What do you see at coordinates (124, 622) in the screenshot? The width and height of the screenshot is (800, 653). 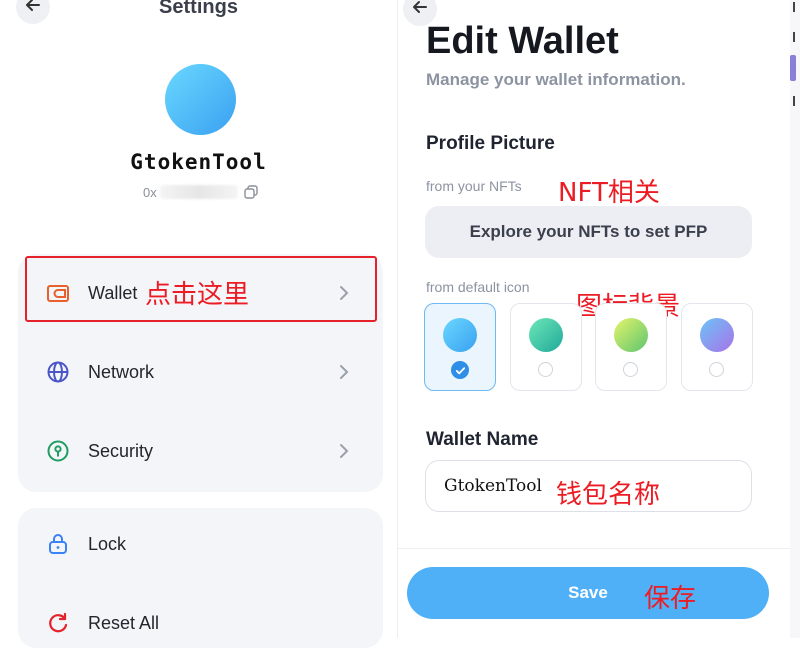 I see `menu-item-label: Reset All` at bounding box center [124, 622].